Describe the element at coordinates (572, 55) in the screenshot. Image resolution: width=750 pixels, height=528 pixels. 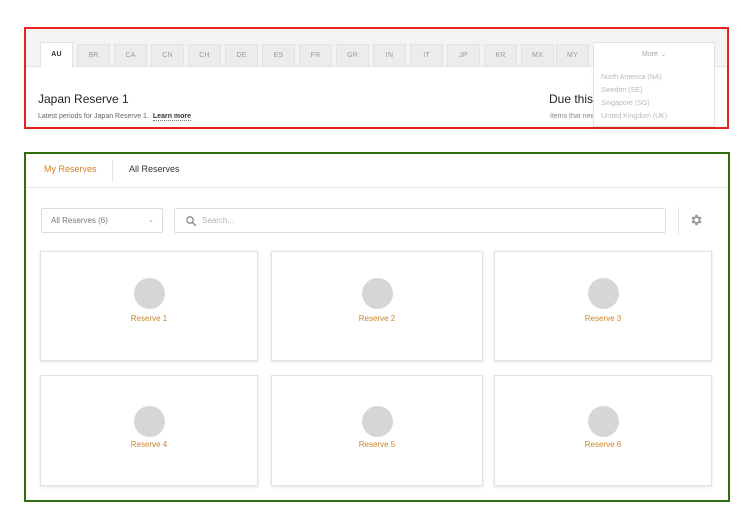
I see `tab-country-my: MY` at that location.